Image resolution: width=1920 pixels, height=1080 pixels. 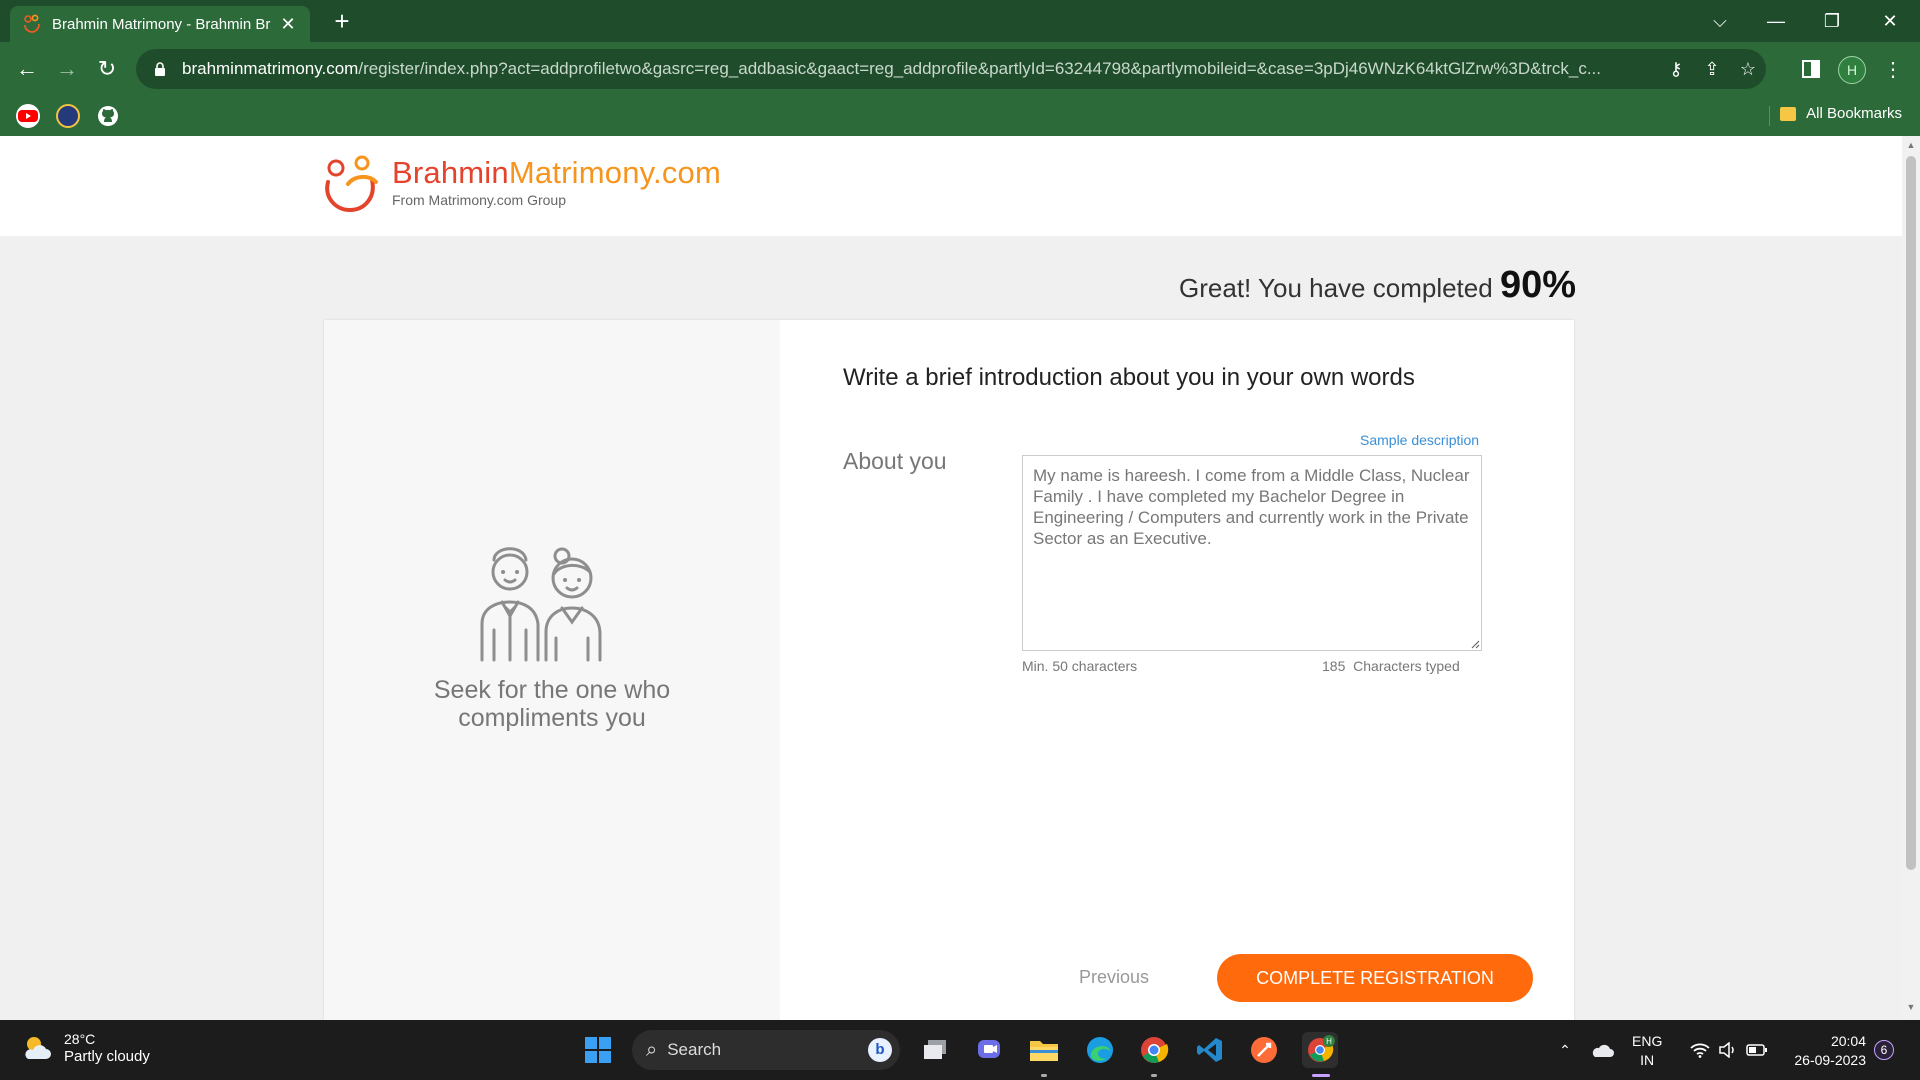 I want to click on side-panel-icon, so click(x=1811, y=69).